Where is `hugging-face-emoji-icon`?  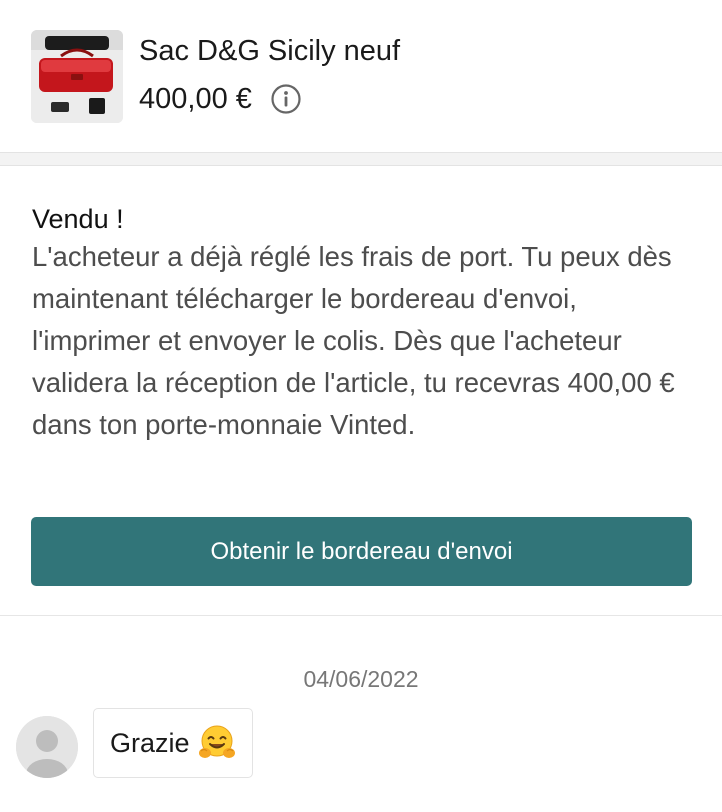
hugging-face-emoji-icon is located at coordinates (217, 743).